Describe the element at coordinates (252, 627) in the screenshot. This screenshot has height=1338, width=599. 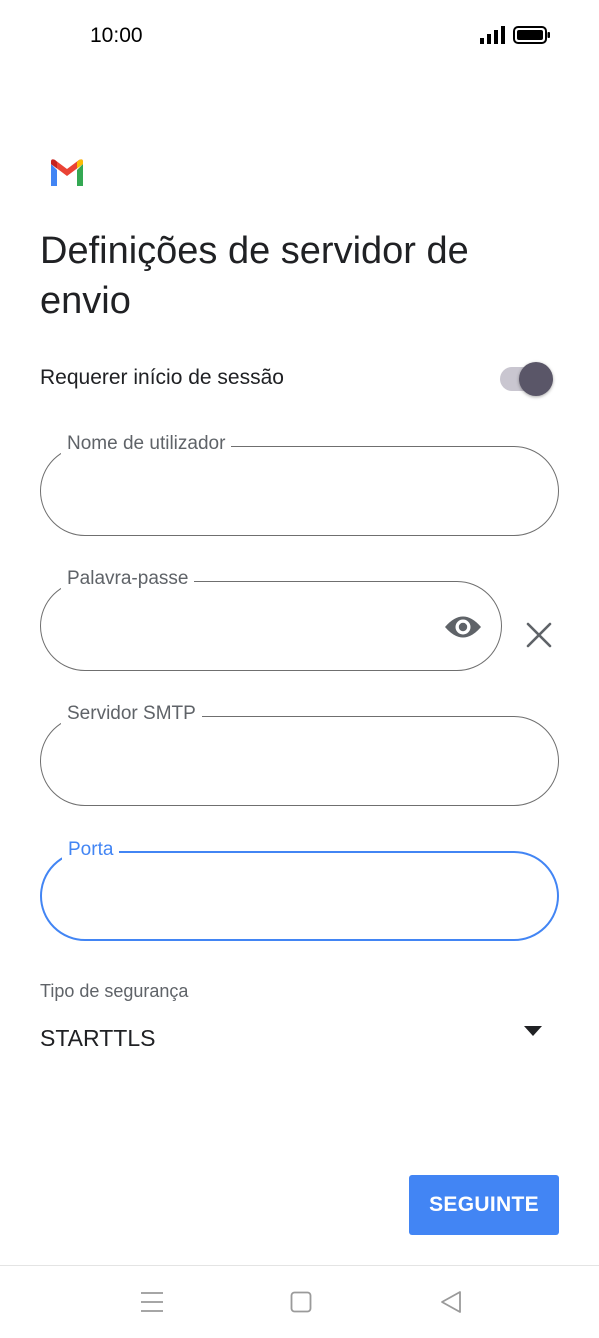
I see `password-input` at that location.